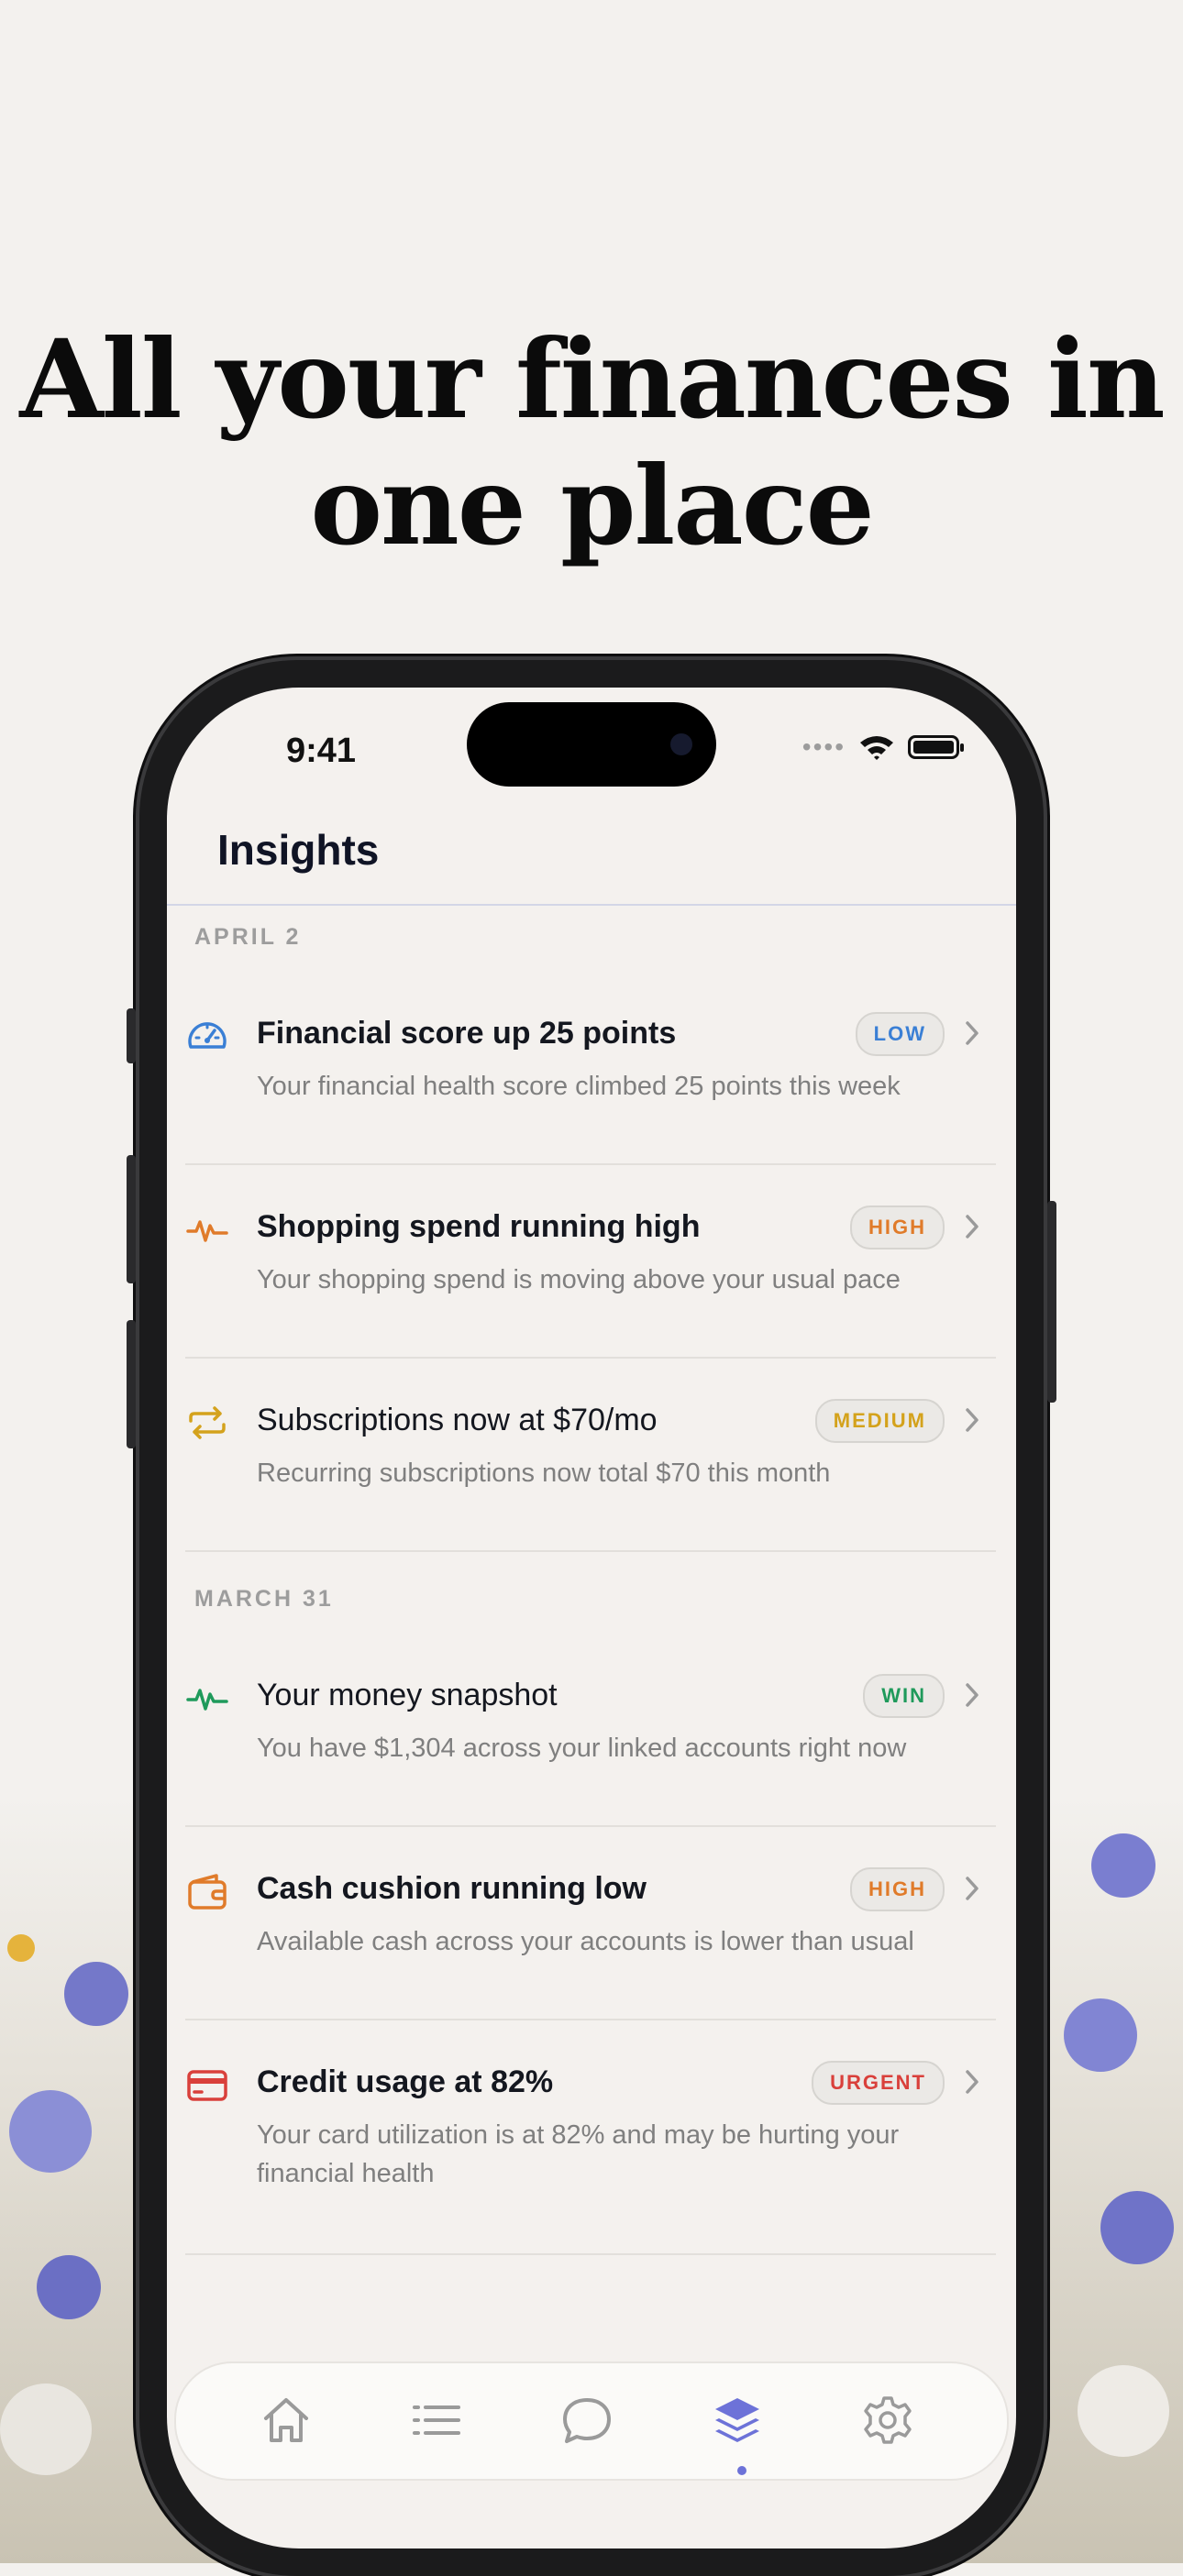  Describe the element at coordinates (131, 1384) in the screenshot. I see `volume-down-button` at that location.